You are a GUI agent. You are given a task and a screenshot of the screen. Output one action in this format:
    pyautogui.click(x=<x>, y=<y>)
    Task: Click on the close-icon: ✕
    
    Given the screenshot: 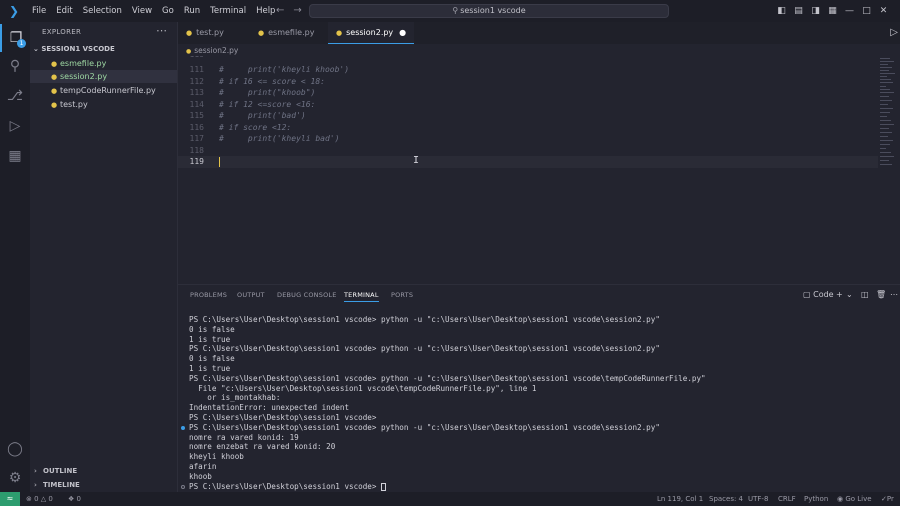 What is the action you would take?
    pyautogui.click(x=883, y=11)
    